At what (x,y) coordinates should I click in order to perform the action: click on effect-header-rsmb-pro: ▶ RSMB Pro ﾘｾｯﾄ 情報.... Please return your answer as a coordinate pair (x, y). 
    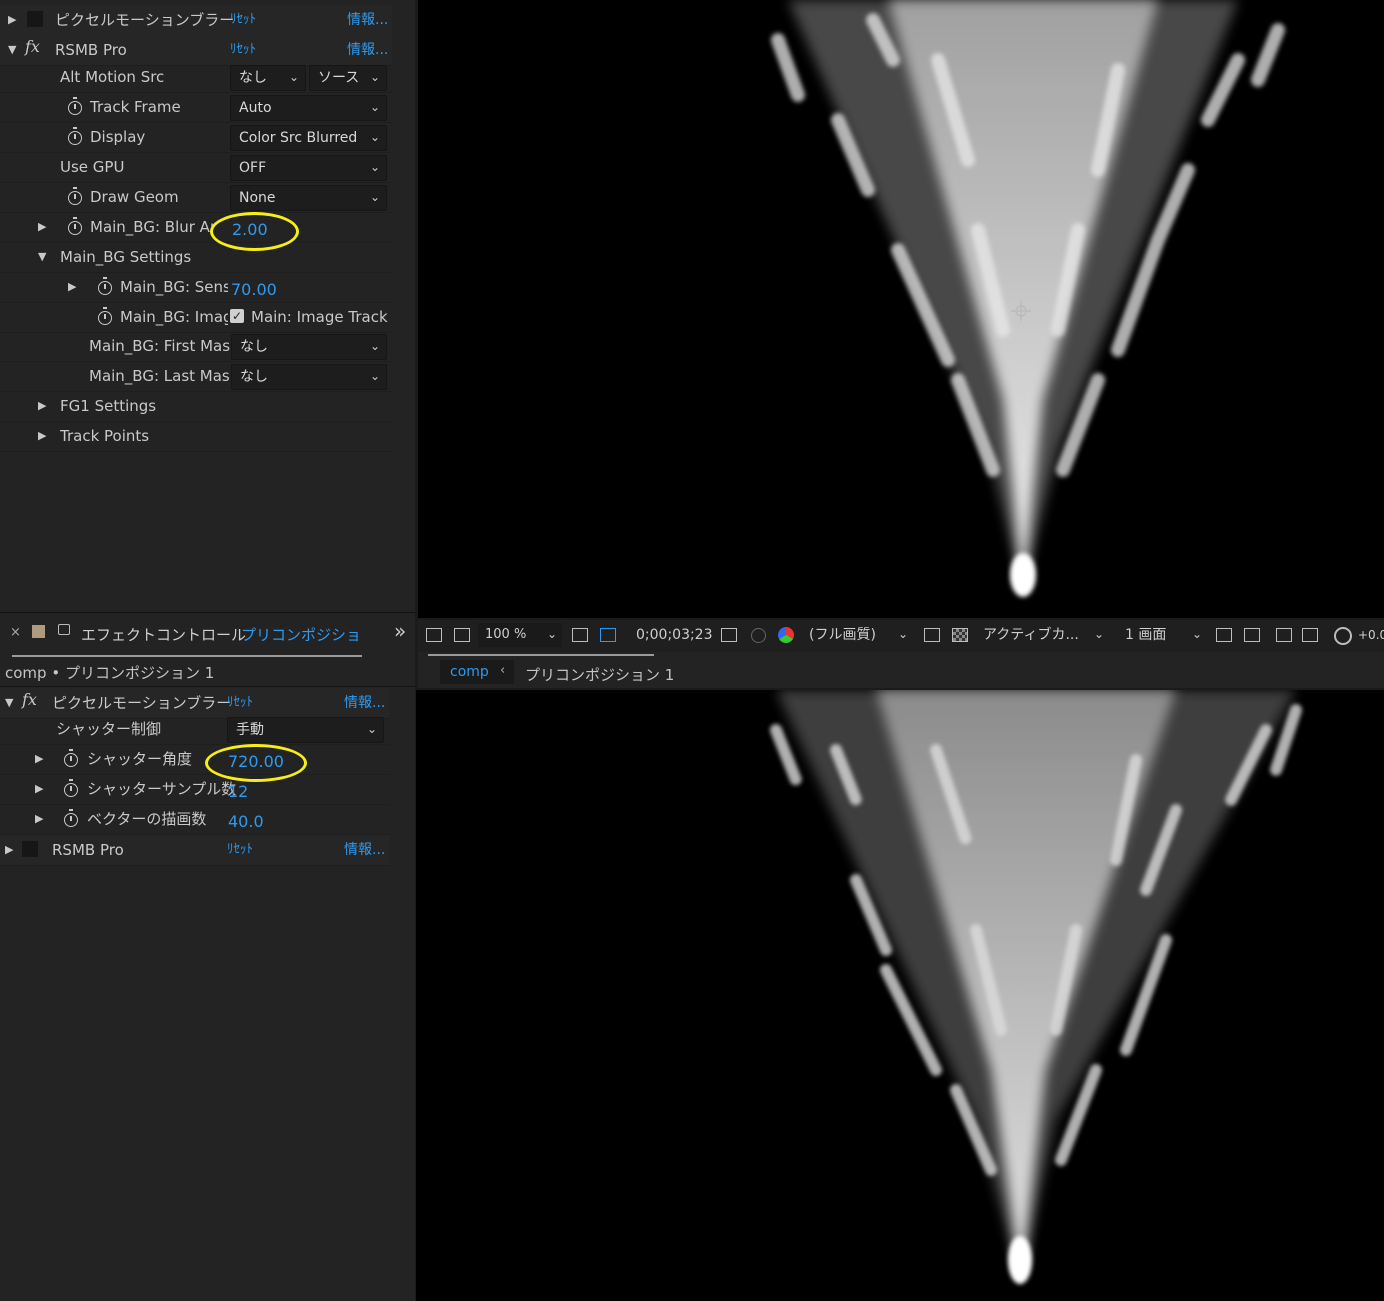
    Looking at the image, I should click on (195, 850).